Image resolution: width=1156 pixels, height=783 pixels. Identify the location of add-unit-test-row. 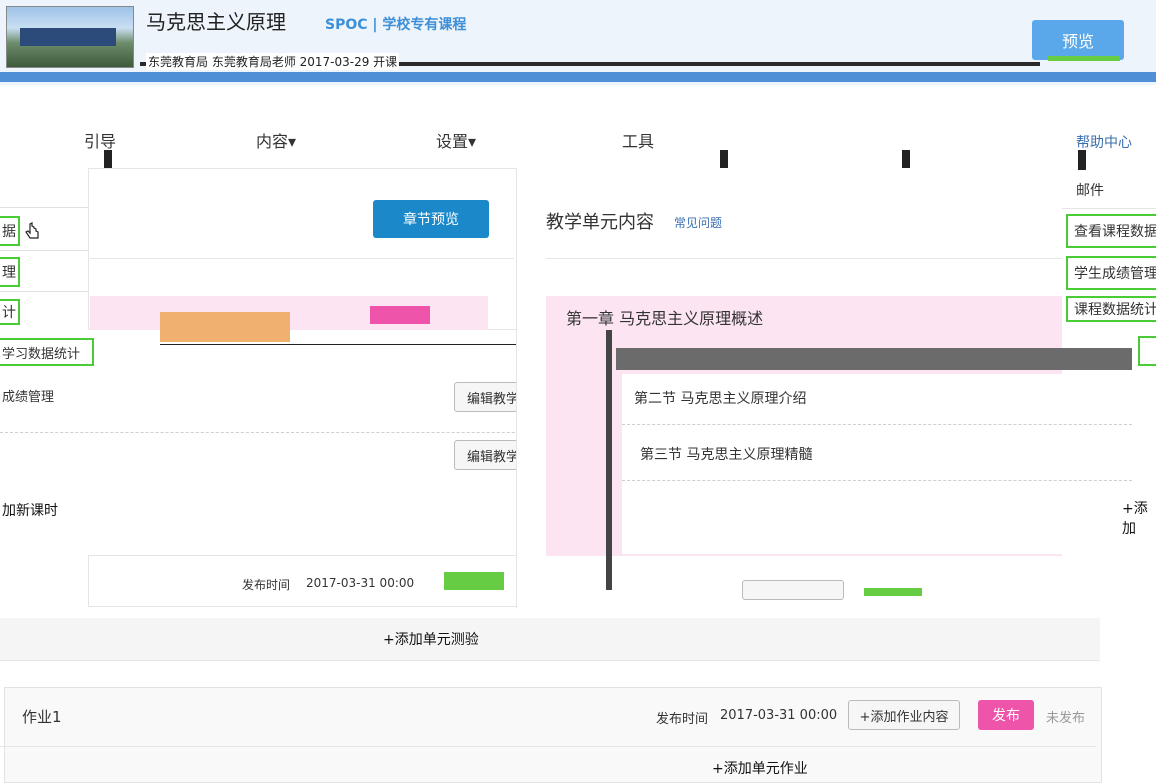
(550, 639).